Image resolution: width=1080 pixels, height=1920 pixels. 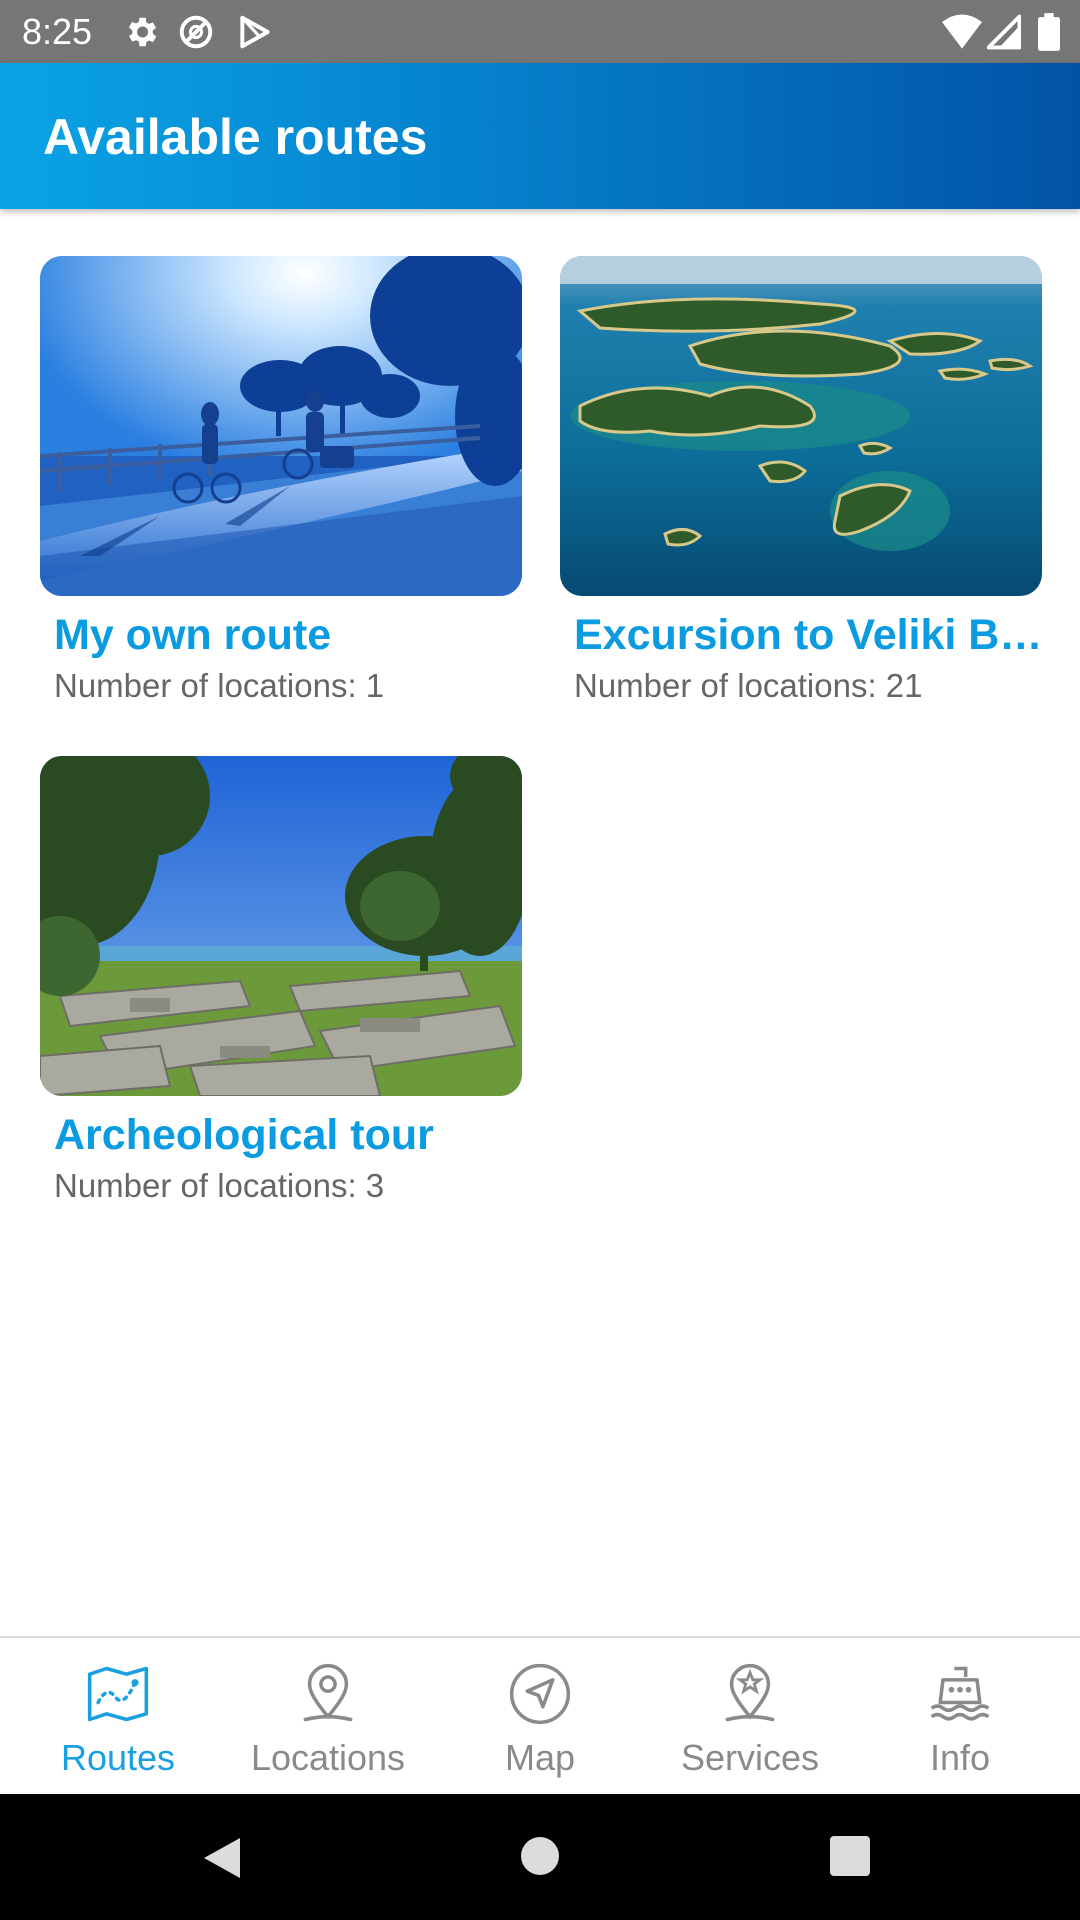 What do you see at coordinates (193, 635) in the screenshot?
I see `route-title: My own route` at bounding box center [193, 635].